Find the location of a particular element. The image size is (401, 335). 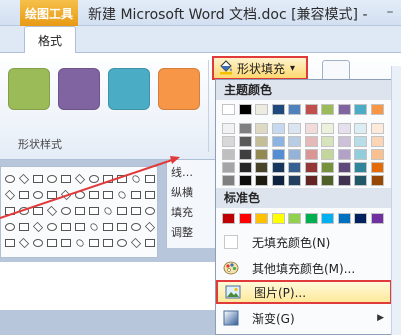

minimize-button: – is located at coordinates (390, 13).